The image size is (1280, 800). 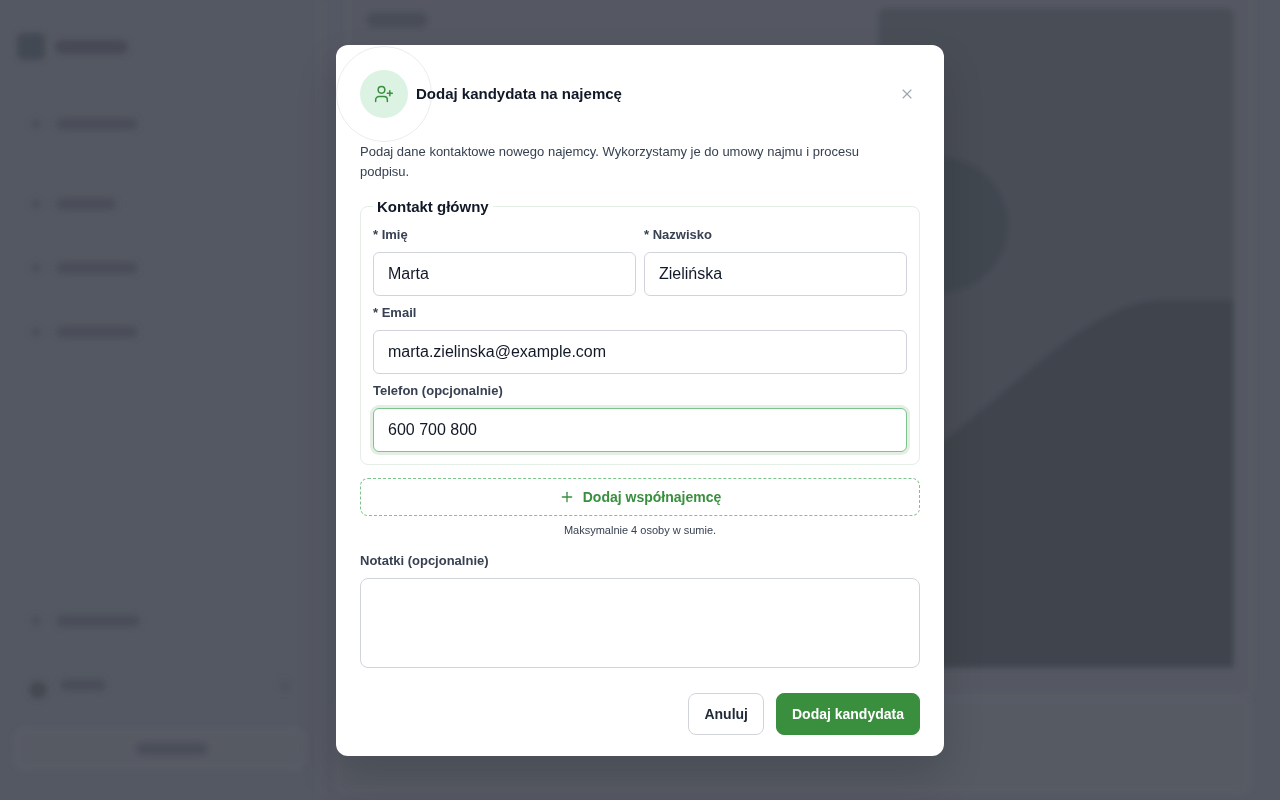 I want to click on add-cotenant-button: Dodaj współnajemcę, so click(x=640, y=496).